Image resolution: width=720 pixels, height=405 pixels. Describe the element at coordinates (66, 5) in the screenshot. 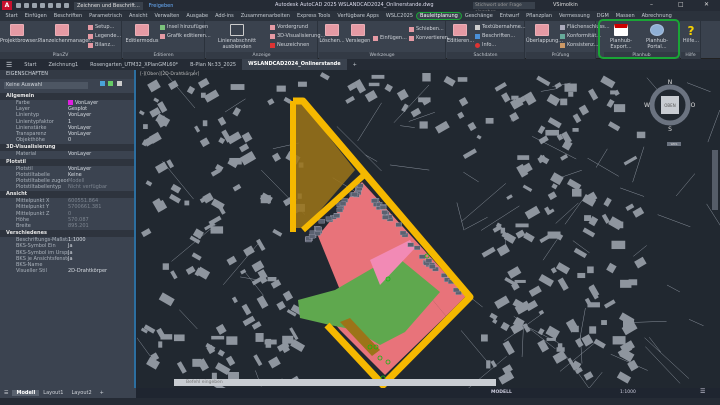

I see `redo-icon` at that location.